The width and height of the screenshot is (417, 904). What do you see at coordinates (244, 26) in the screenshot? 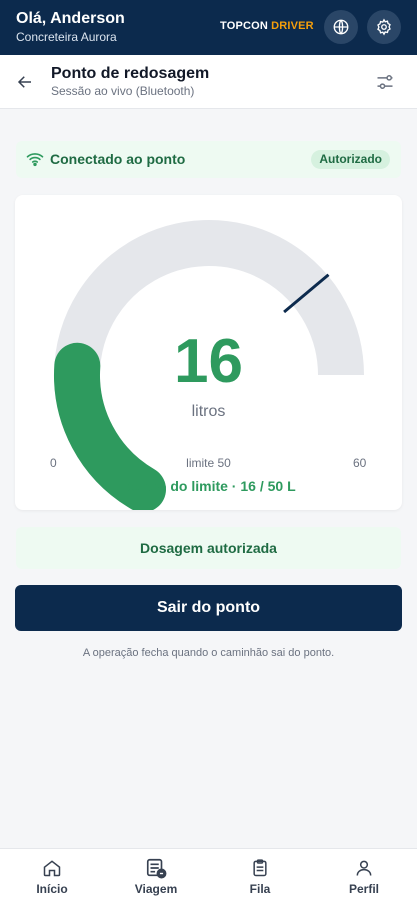
I see `brand-primary: TOPCON` at bounding box center [244, 26].